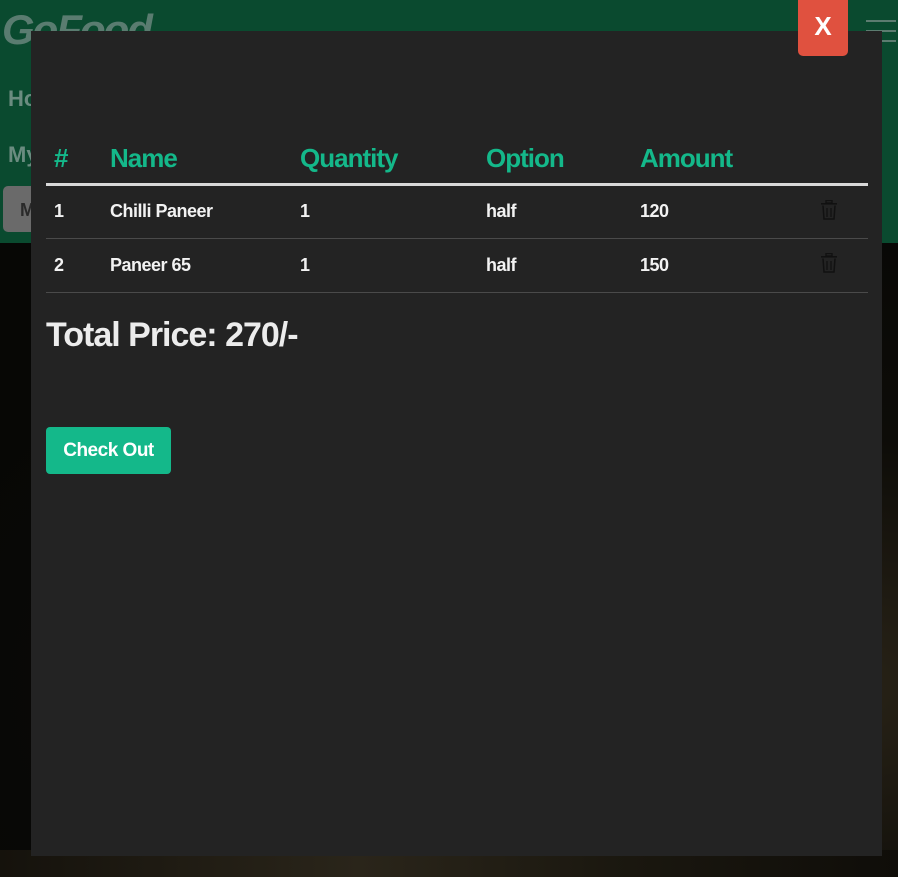 Image resolution: width=898 pixels, height=877 pixels. Describe the element at coordinates (823, 28) in the screenshot. I see `close-button: X` at that location.